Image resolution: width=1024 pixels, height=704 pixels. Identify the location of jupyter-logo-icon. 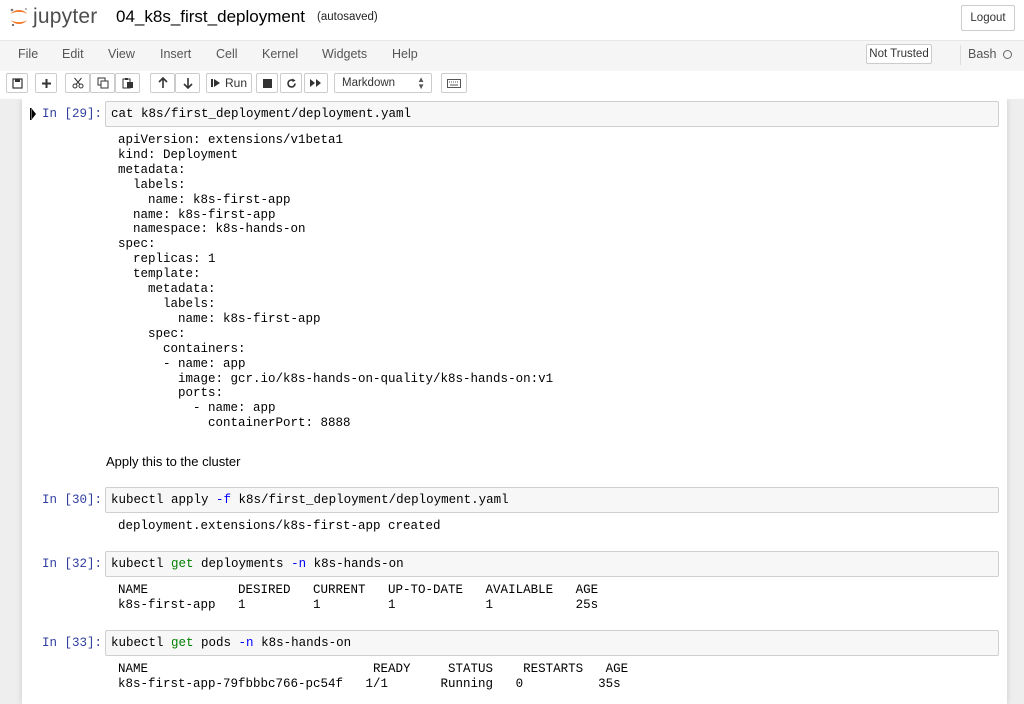
(18, 17).